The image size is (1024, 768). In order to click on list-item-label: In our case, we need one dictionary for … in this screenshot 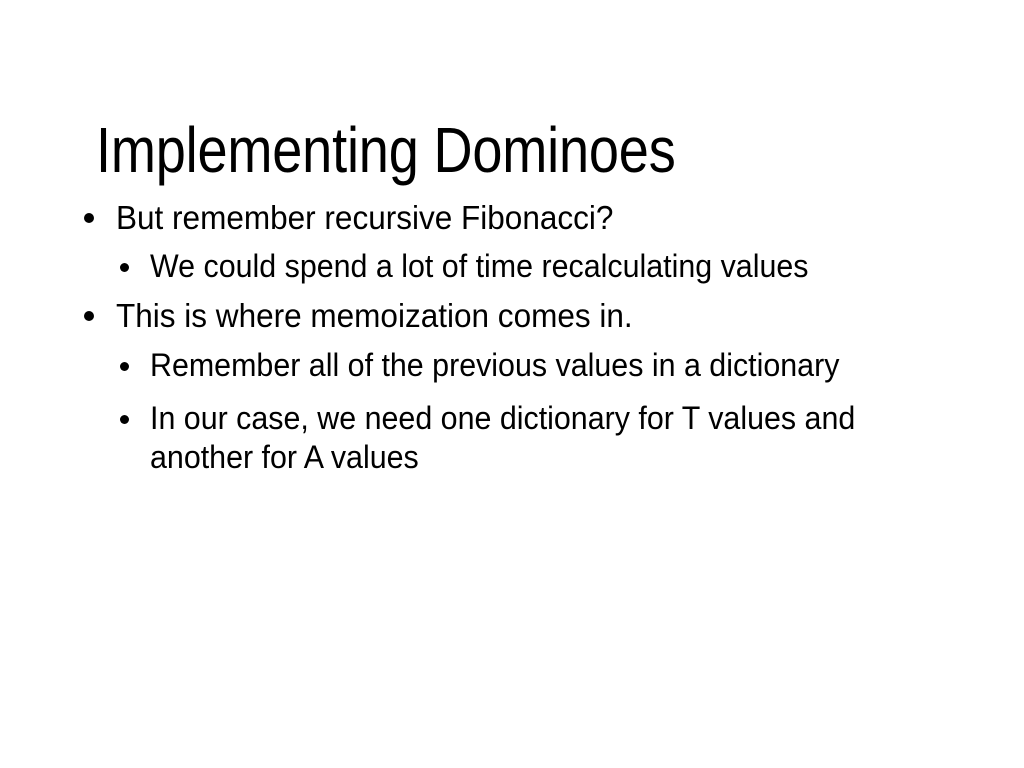, I will do `click(503, 437)`.